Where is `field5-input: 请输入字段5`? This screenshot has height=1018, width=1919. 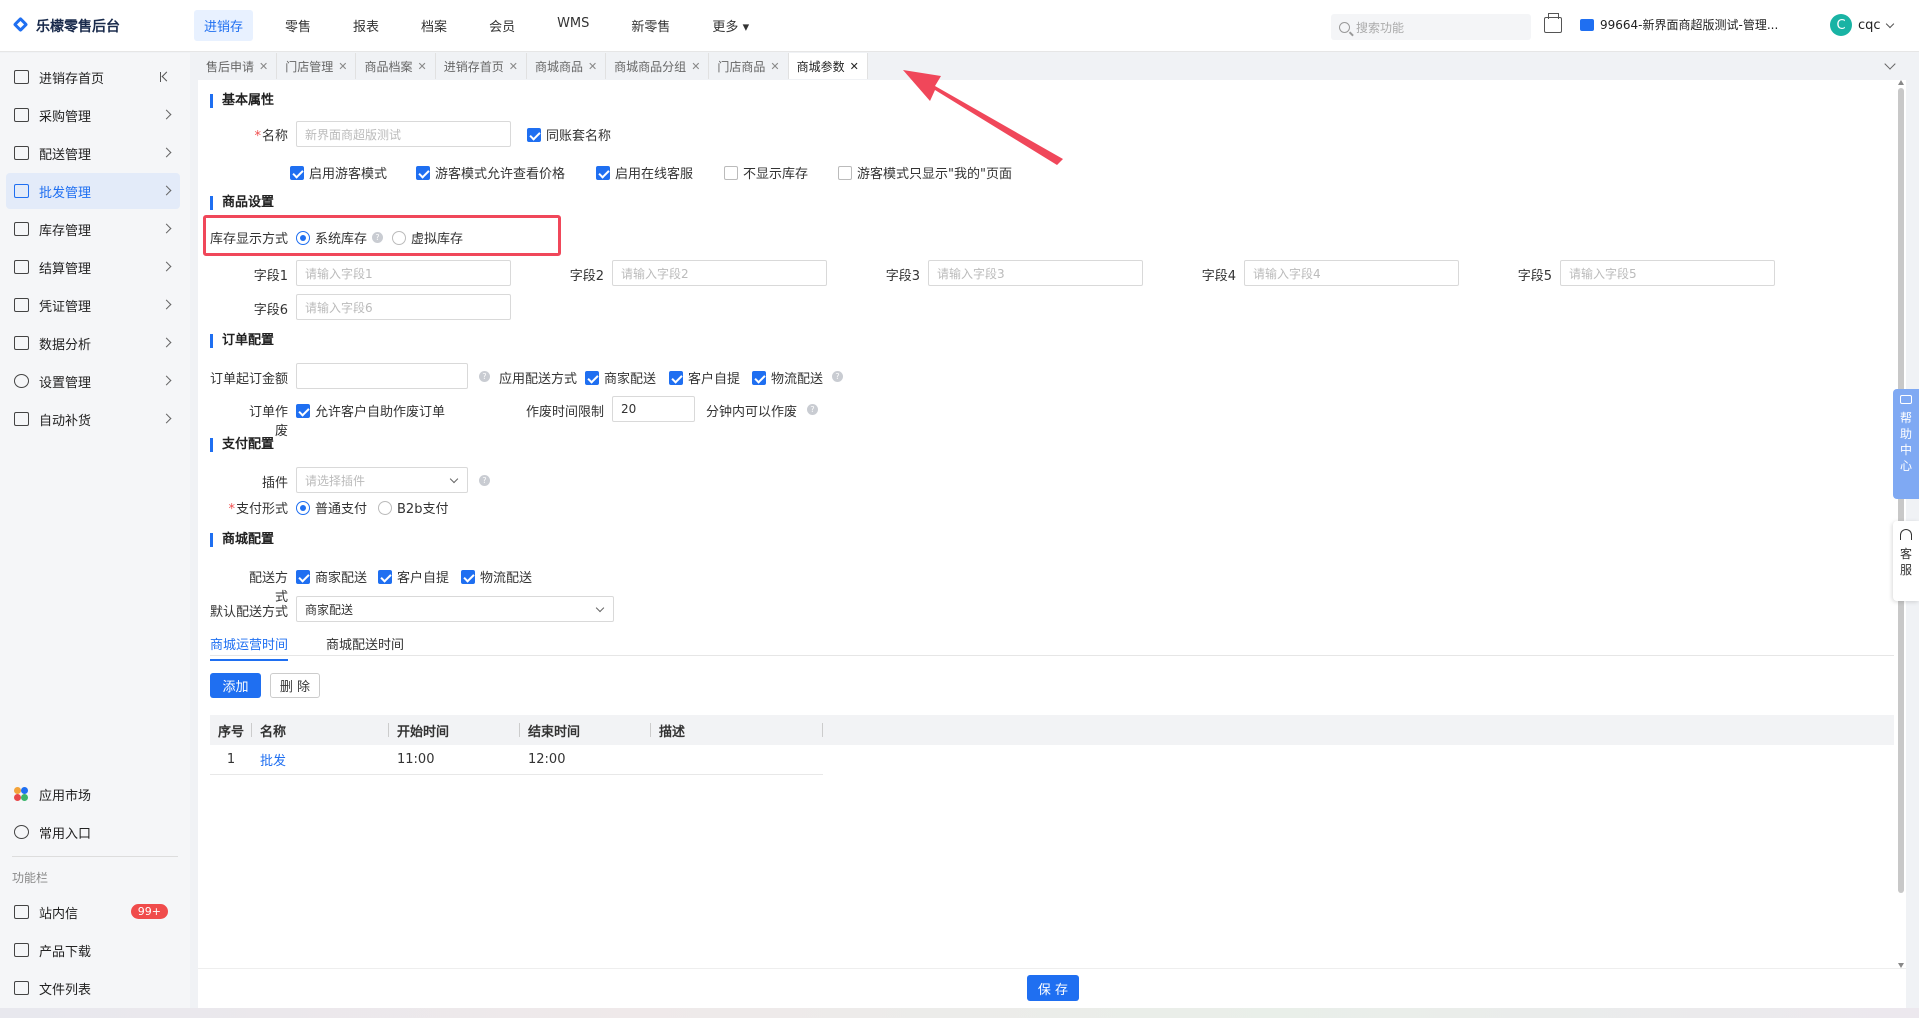
field5-input: 请输入字段5 is located at coordinates (1667, 273).